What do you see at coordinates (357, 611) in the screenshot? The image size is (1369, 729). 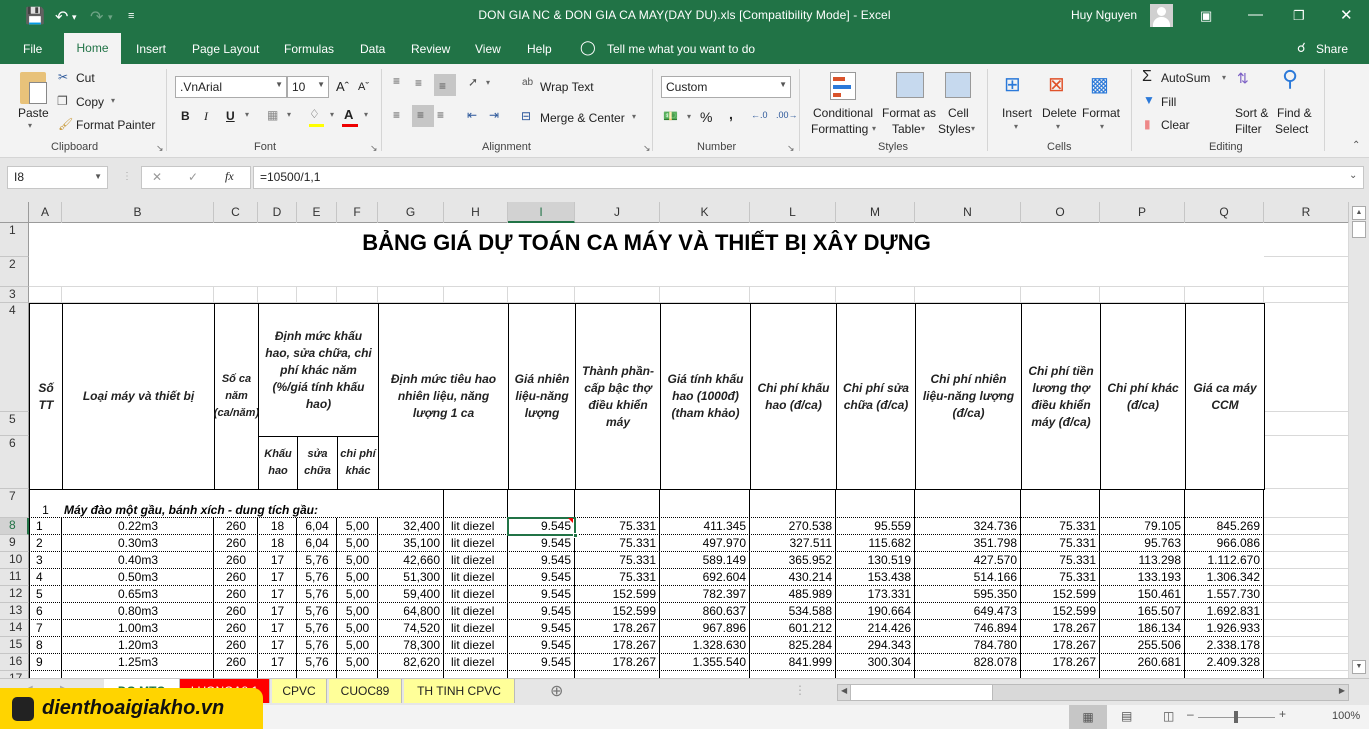 I see `cell-f13: 5,00` at bounding box center [357, 611].